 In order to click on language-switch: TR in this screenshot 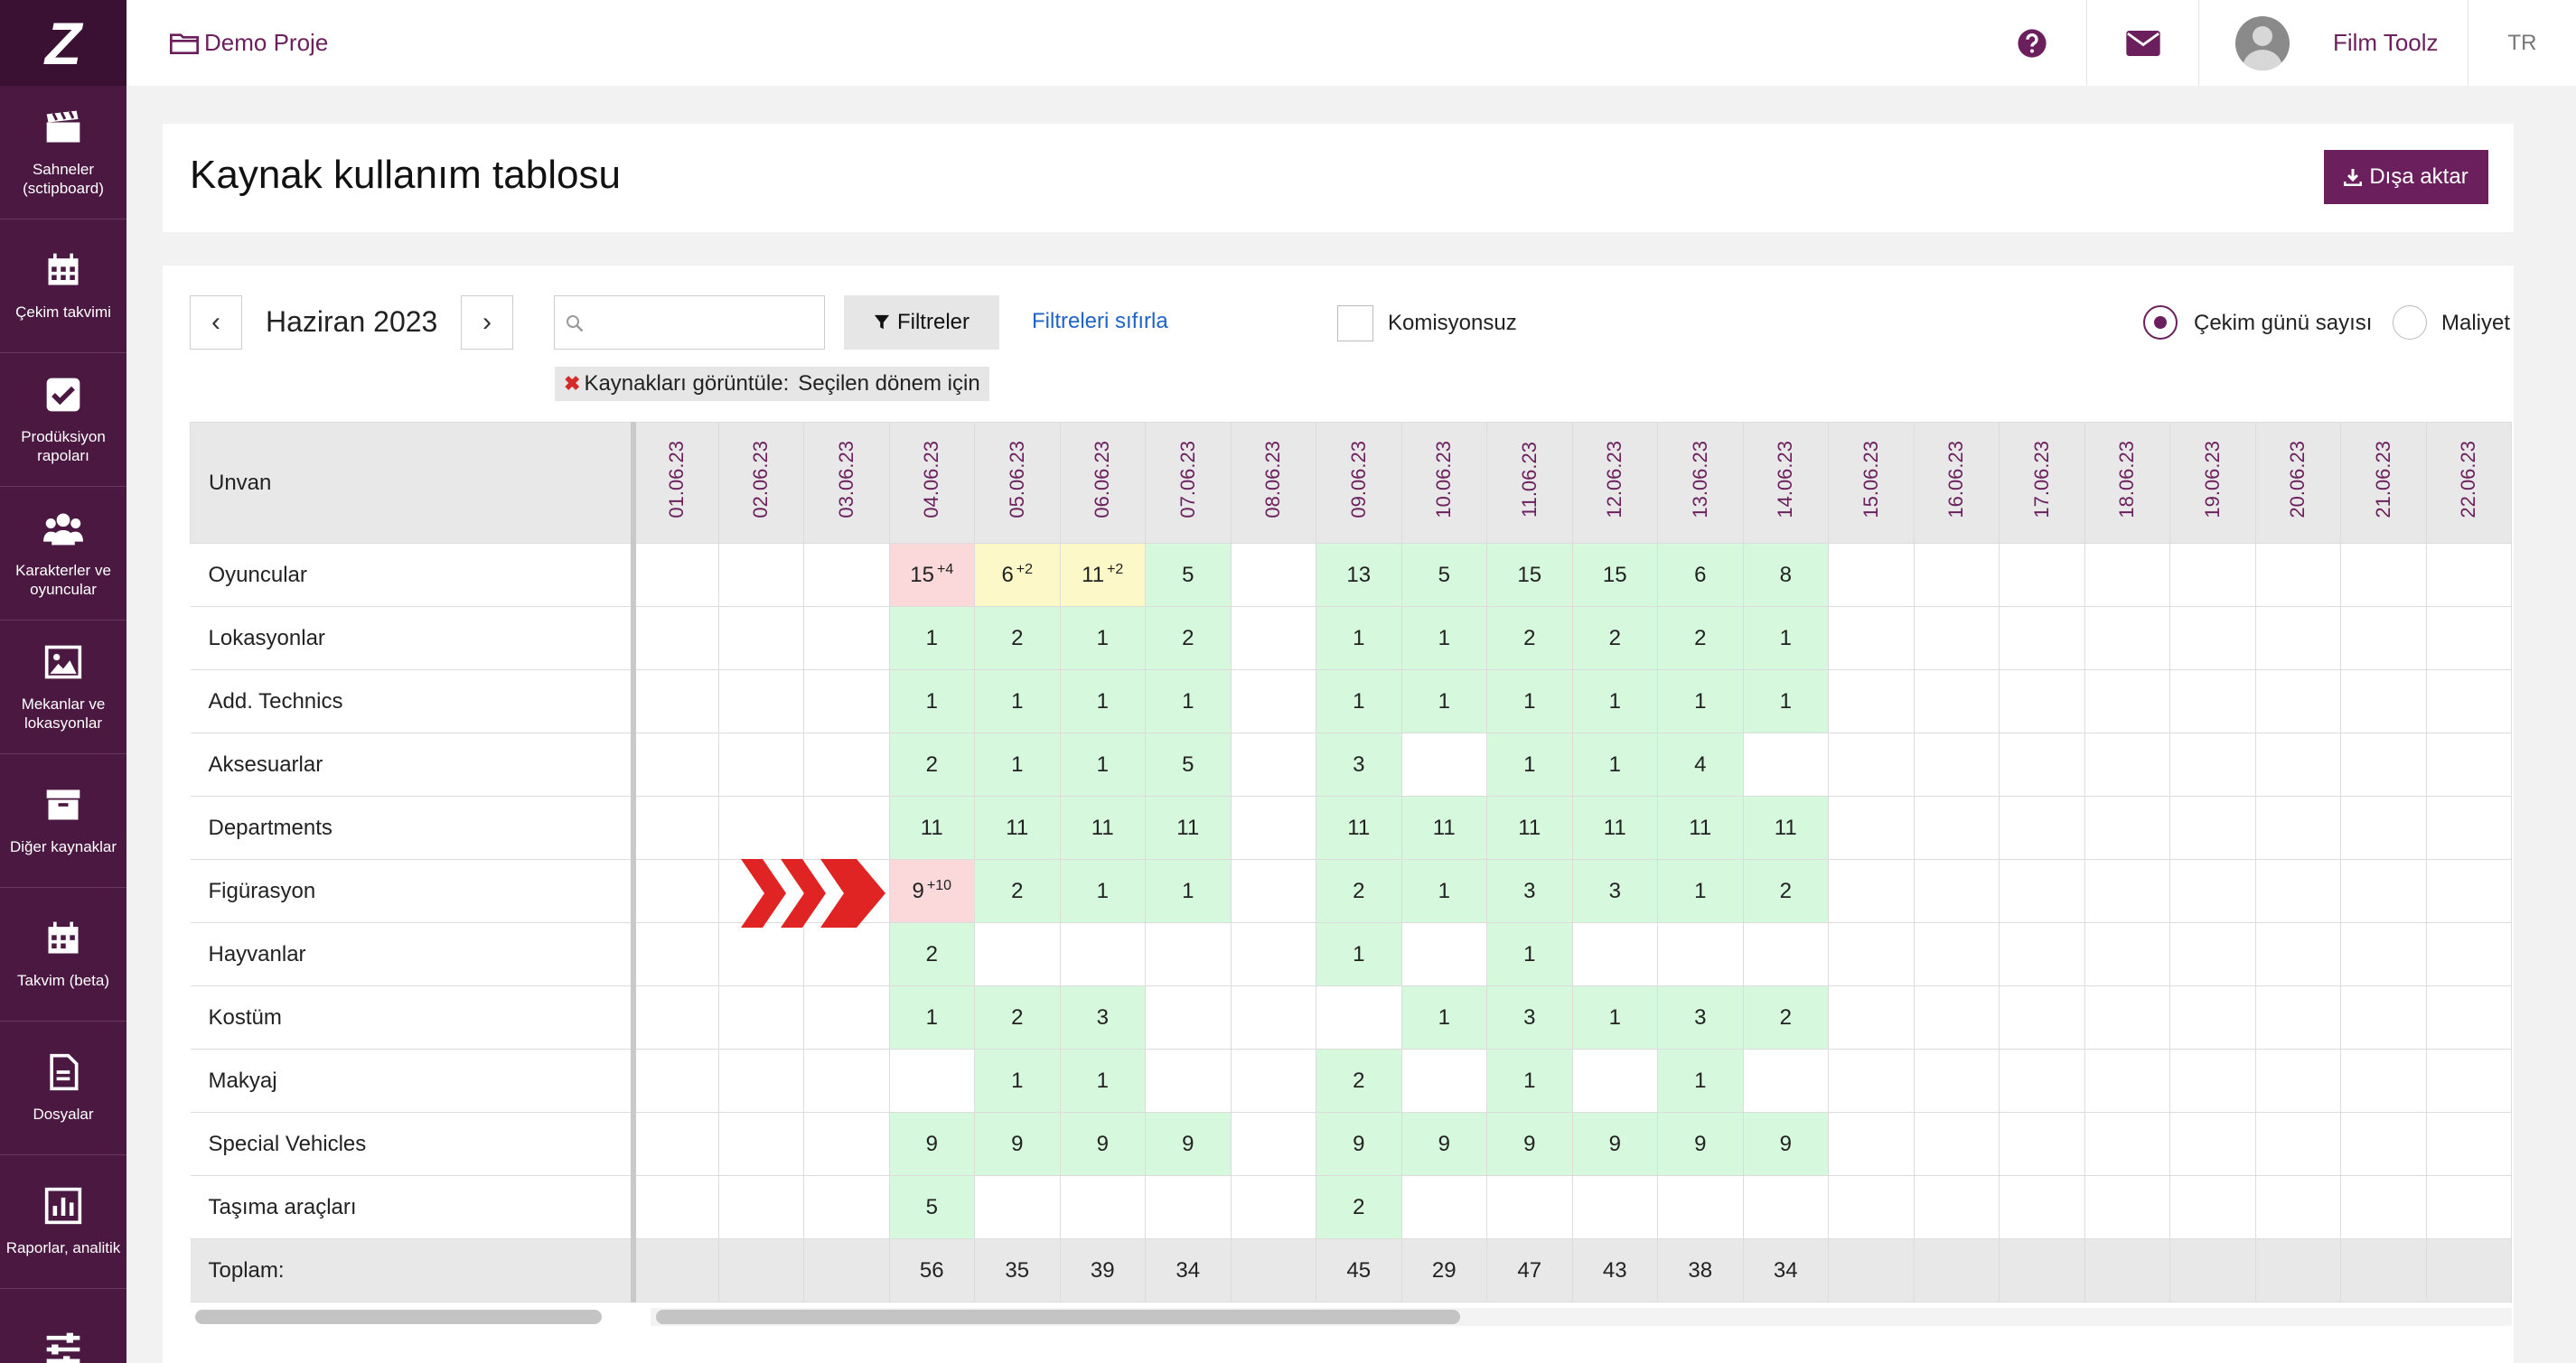, I will do `click(2522, 43)`.